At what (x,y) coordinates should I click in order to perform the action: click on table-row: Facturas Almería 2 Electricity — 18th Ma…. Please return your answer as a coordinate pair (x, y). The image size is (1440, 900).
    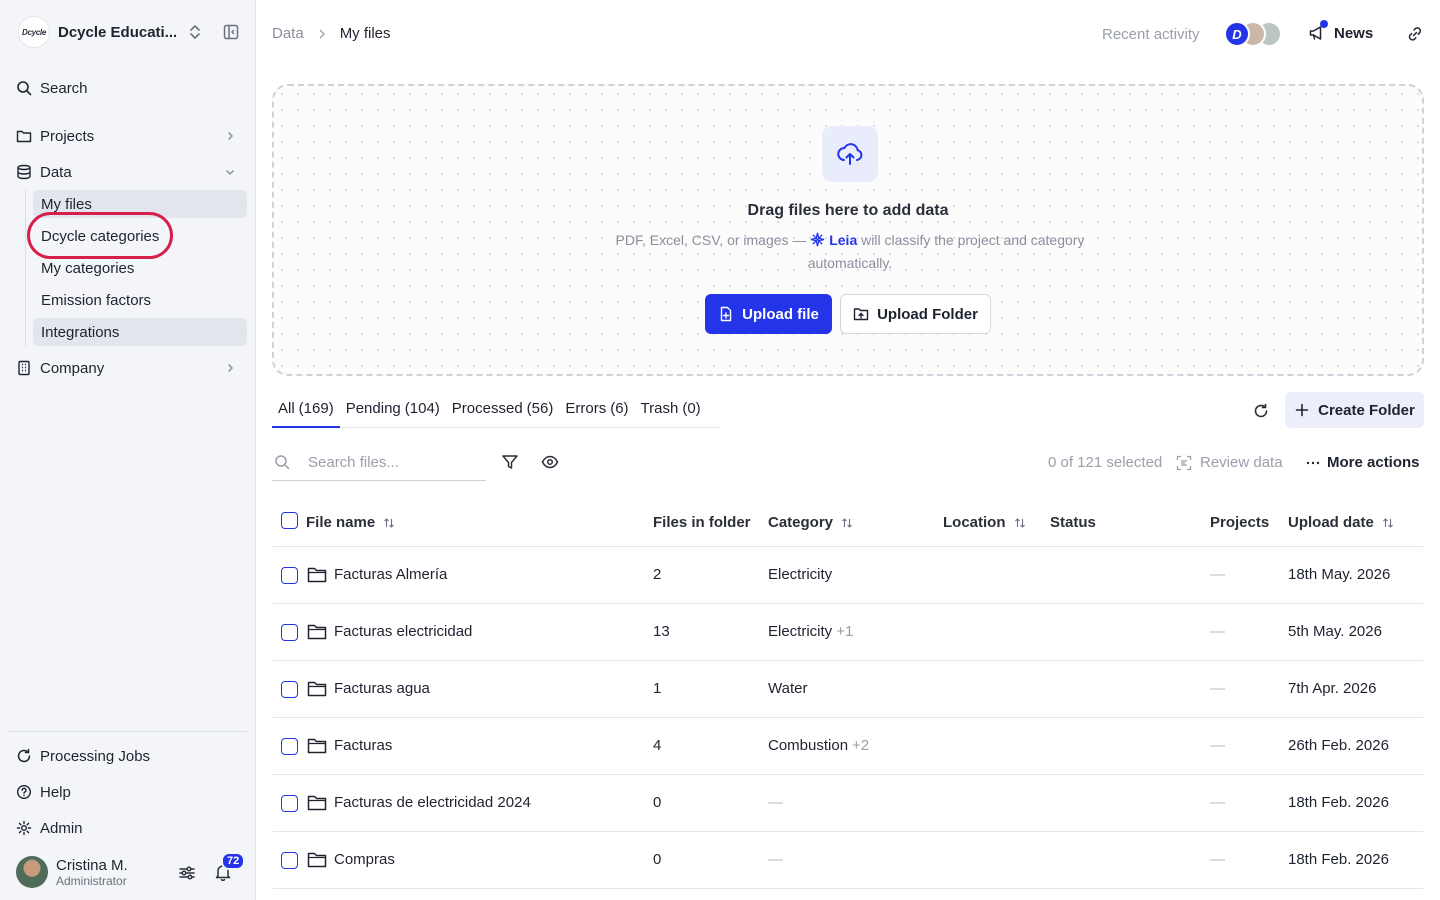
    Looking at the image, I should click on (848, 575).